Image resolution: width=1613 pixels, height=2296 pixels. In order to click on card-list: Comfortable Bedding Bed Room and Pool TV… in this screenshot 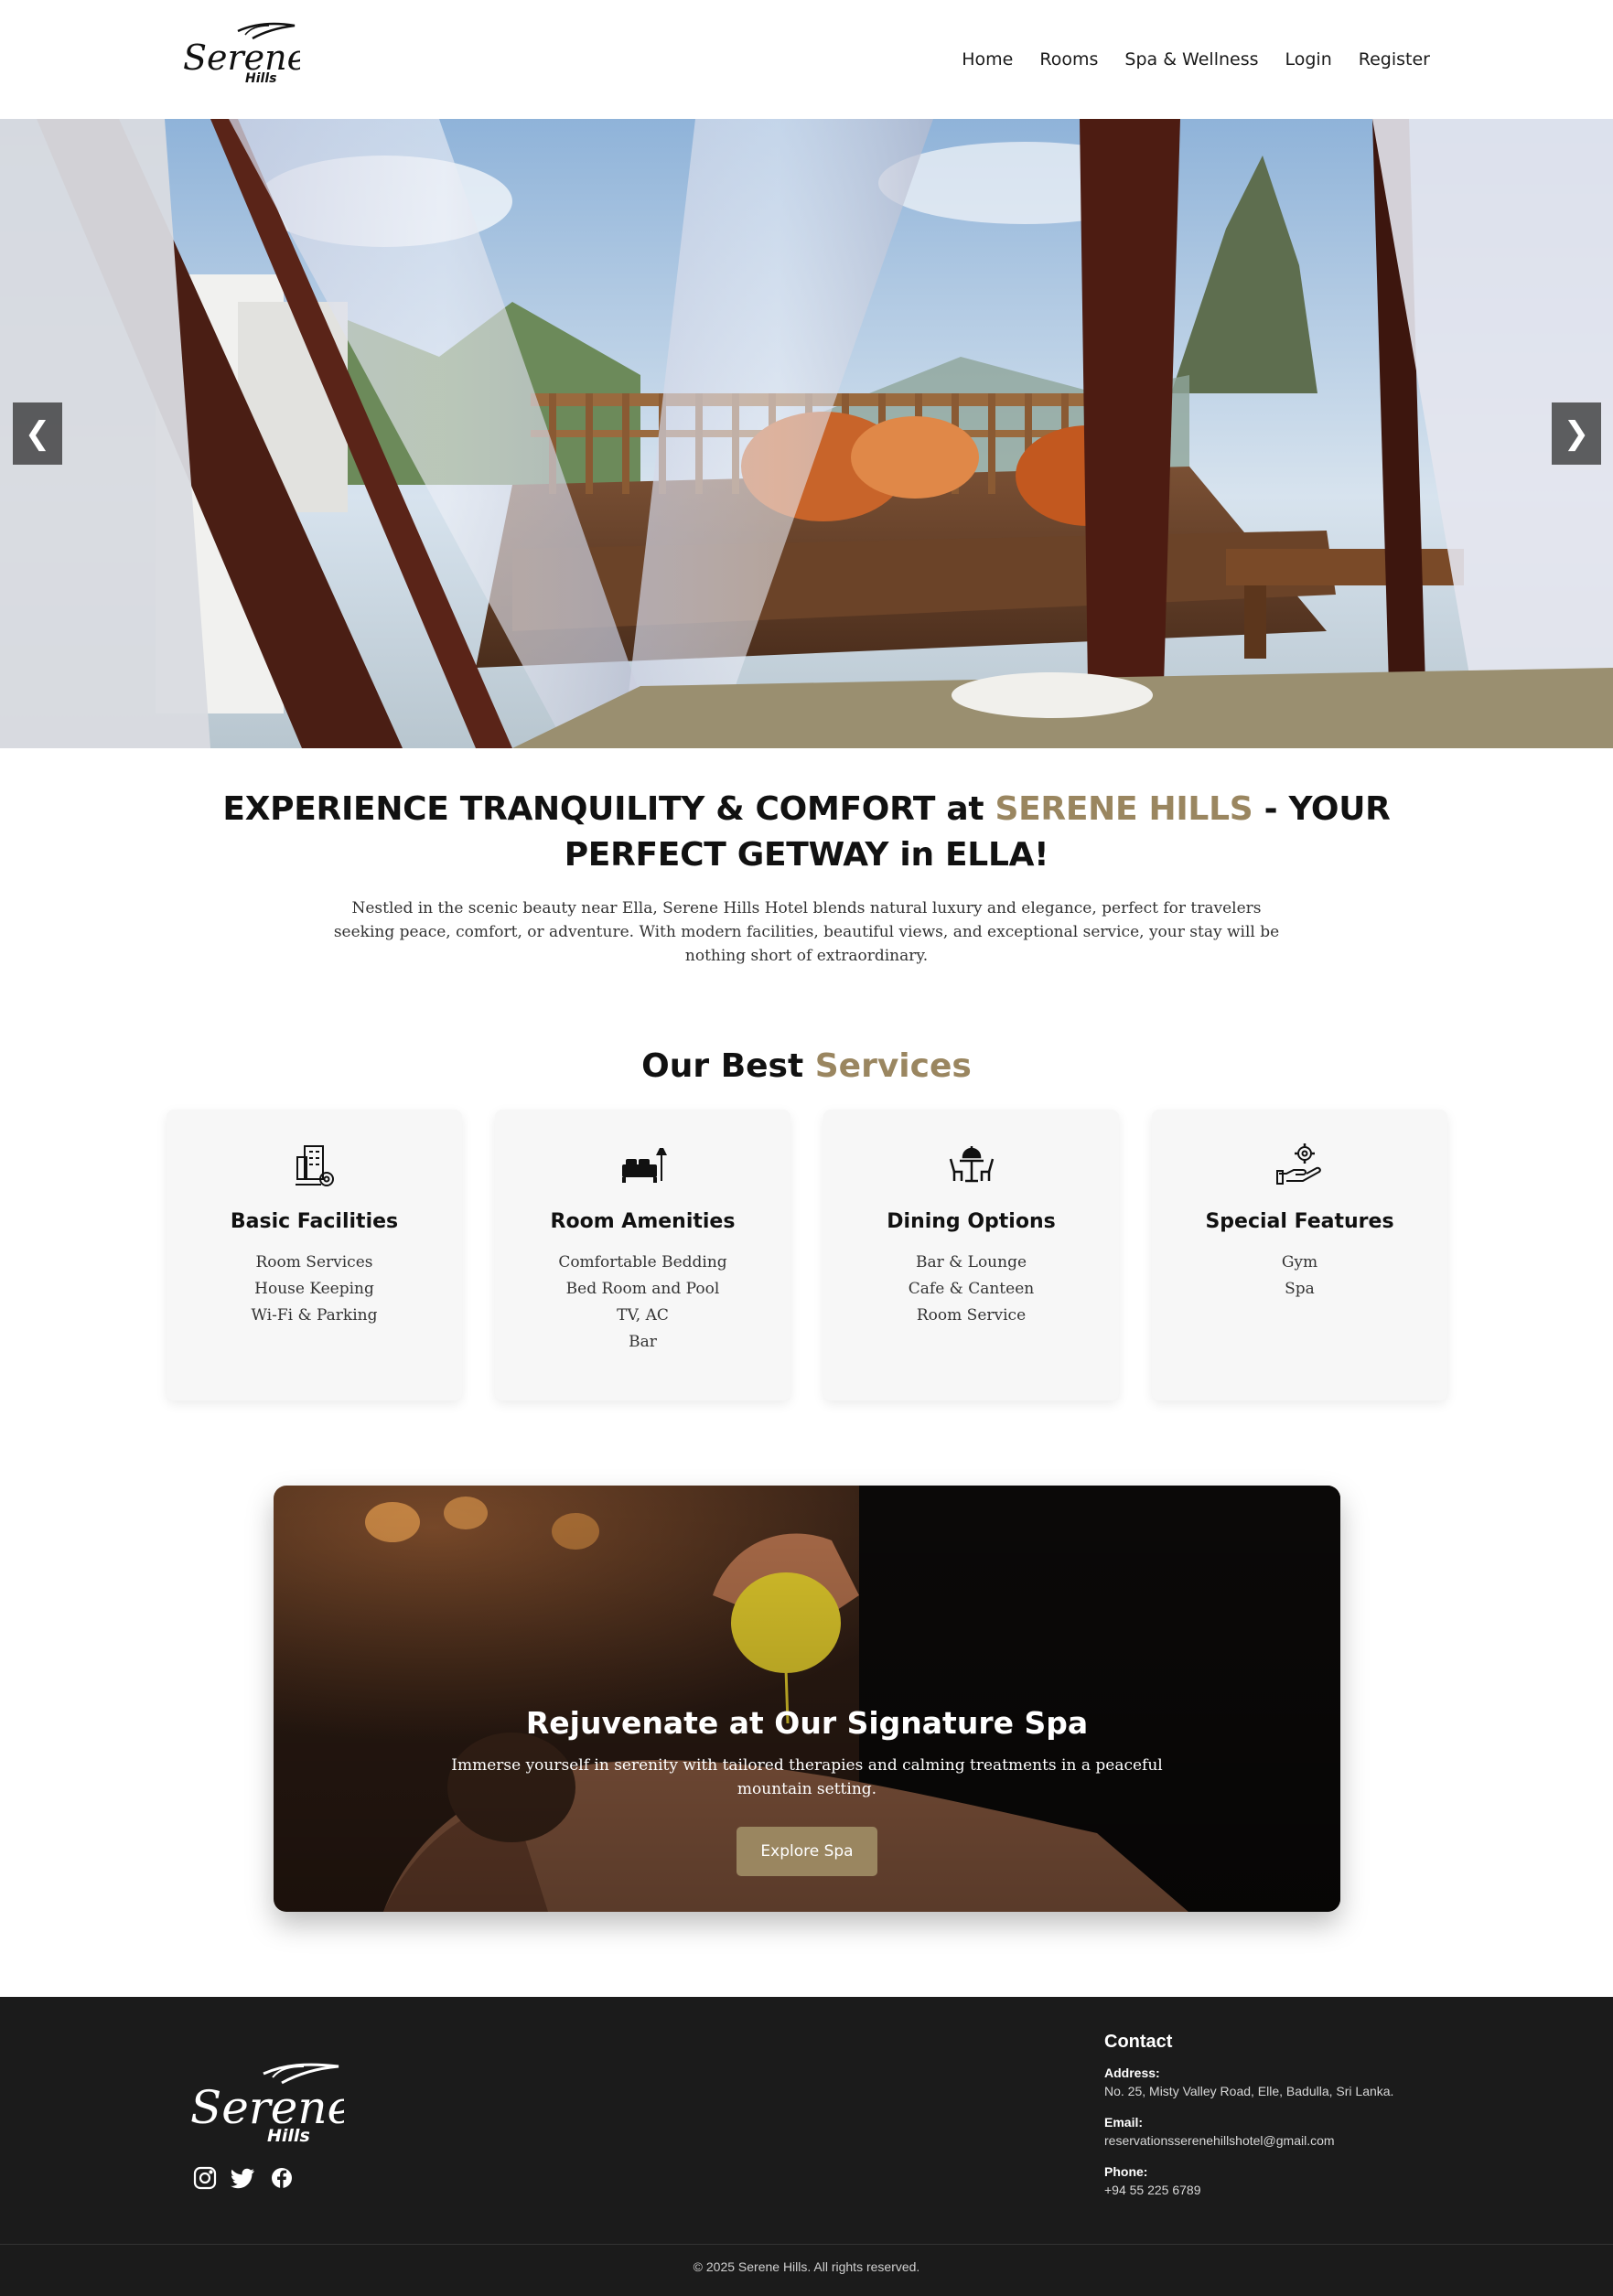, I will do `click(642, 1303)`.